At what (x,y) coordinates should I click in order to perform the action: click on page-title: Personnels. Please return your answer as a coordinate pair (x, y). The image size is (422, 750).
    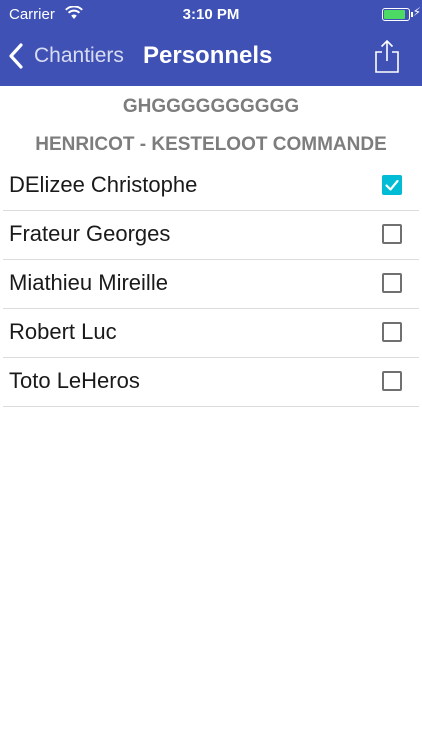
    Looking at the image, I should click on (208, 55).